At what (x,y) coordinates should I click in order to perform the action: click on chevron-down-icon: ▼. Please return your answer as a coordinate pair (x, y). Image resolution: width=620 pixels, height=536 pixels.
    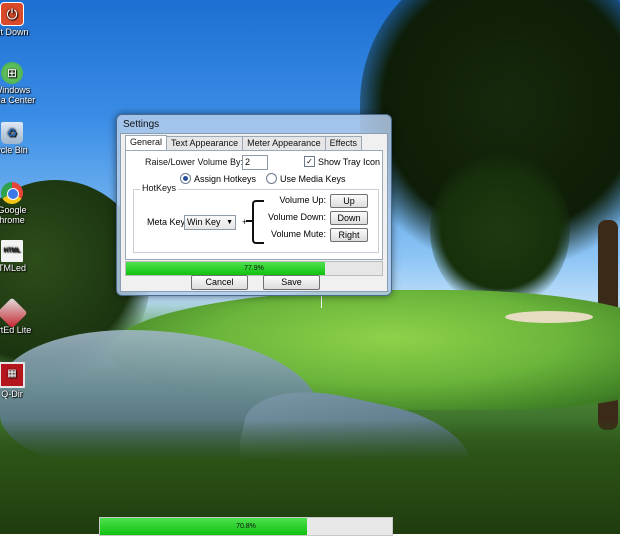
    Looking at the image, I should click on (229, 222).